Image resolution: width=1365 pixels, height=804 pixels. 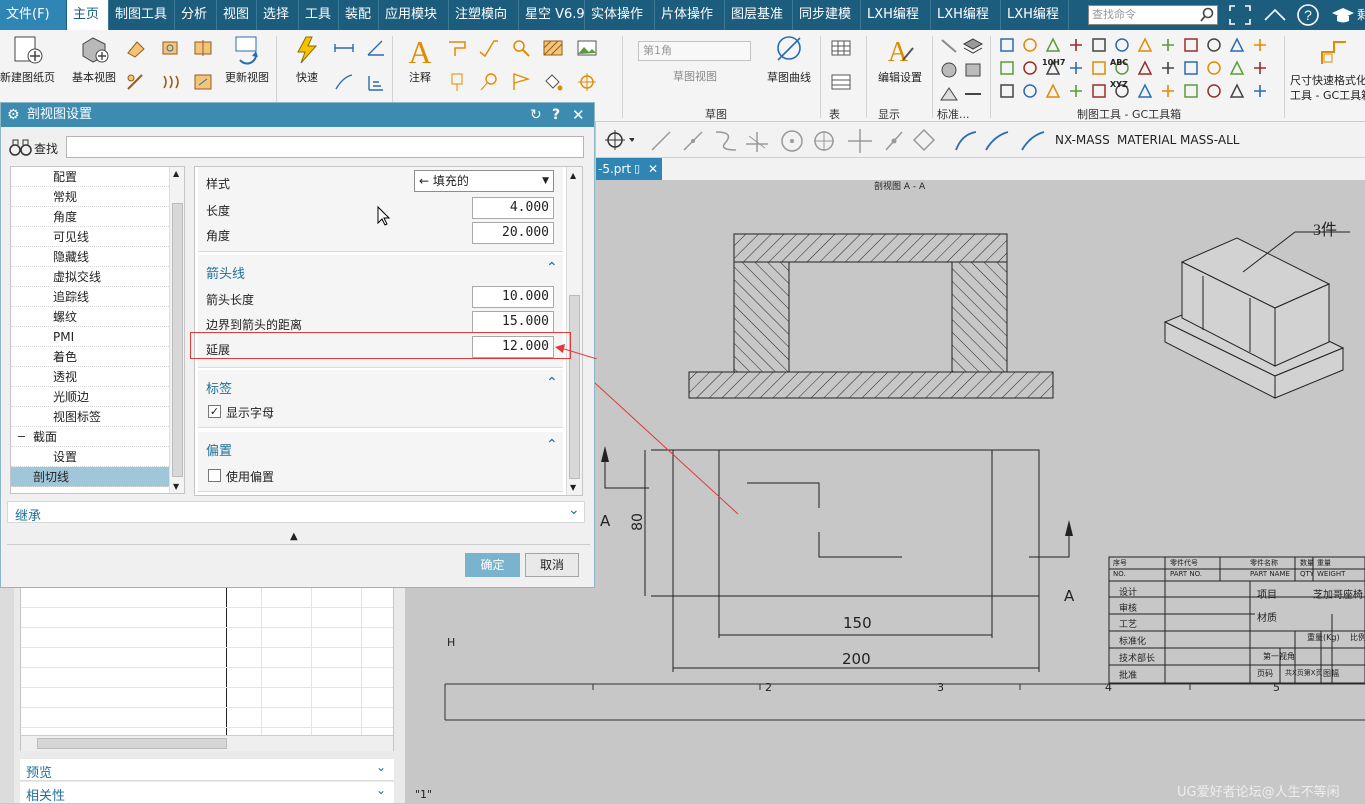 What do you see at coordinates (841, 48) in the screenshot?
I see `table-icon` at bounding box center [841, 48].